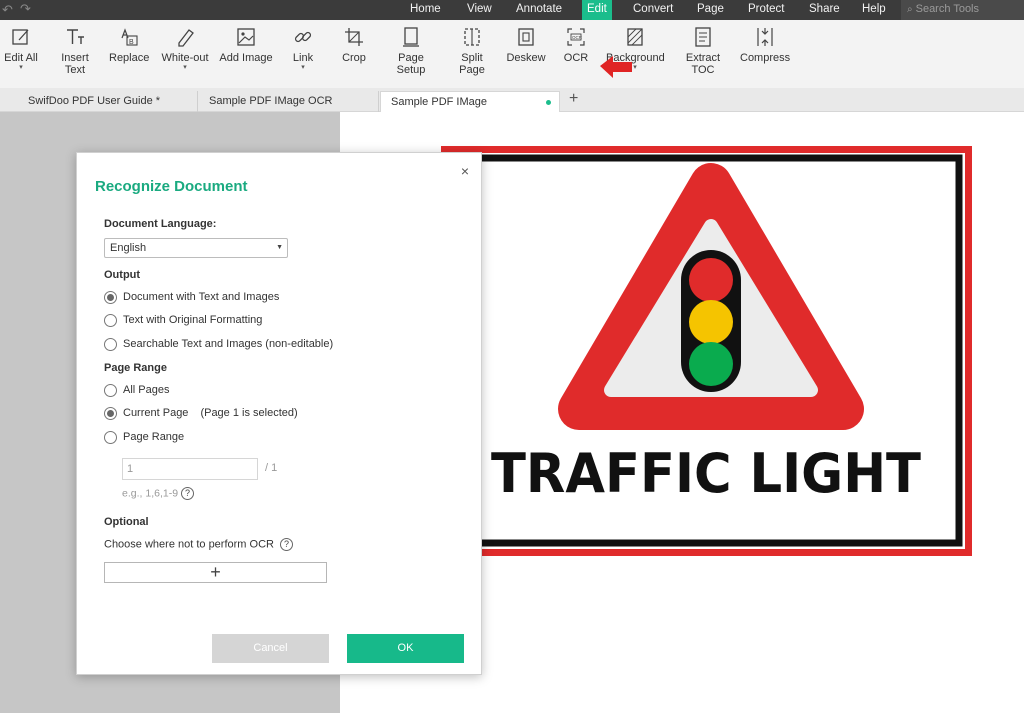 This screenshot has width=1024, height=713. What do you see at coordinates (354, 37) in the screenshot?
I see `crop-icon` at bounding box center [354, 37].